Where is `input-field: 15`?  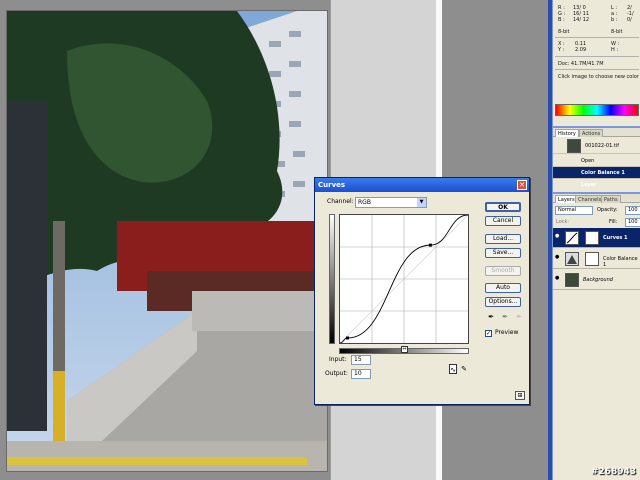 input-field: 15 is located at coordinates (361, 360).